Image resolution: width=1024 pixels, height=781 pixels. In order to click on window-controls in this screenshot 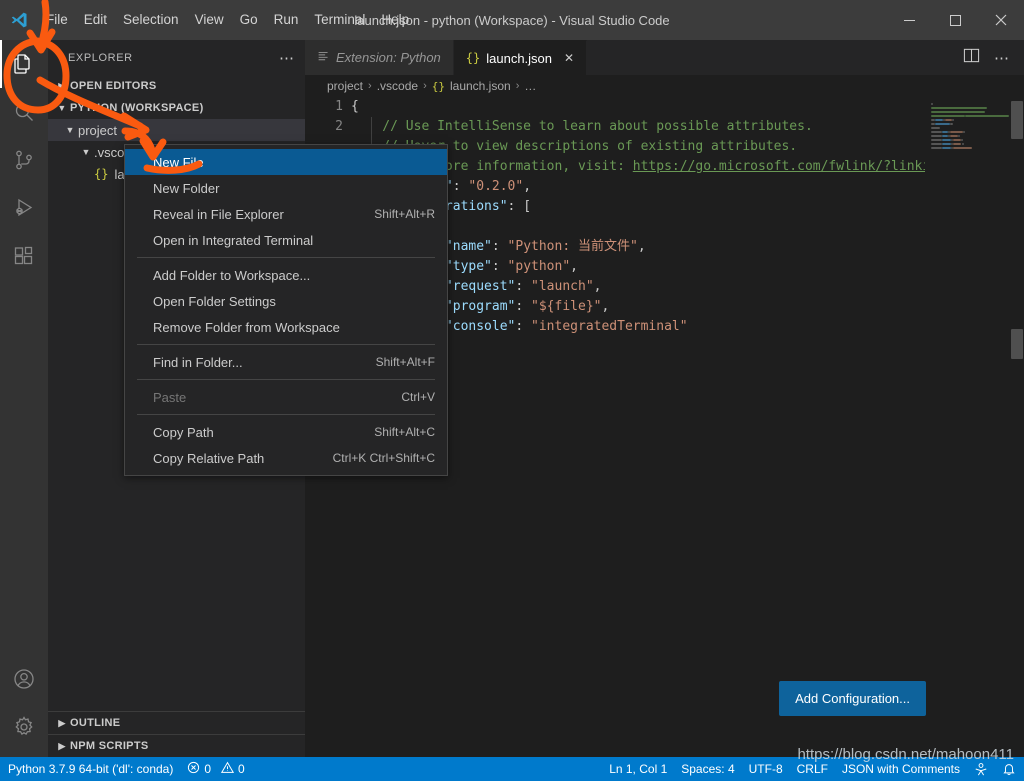, I will do `click(955, 20)`.